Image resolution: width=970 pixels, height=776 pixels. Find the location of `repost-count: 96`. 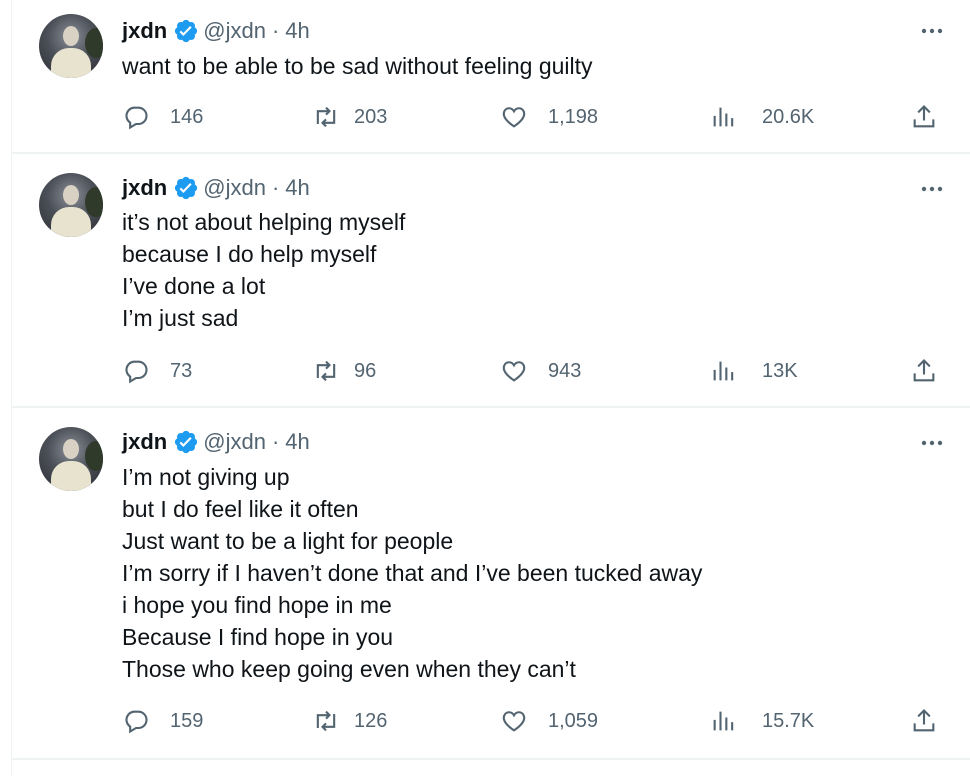

repost-count: 96 is located at coordinates (365, 370).